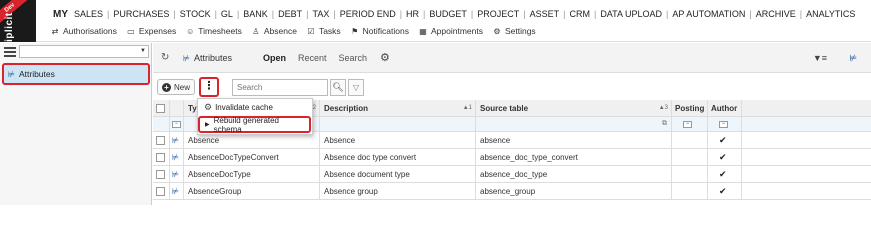  I want to click on column-header-posting: Posting, so click(690, 108).